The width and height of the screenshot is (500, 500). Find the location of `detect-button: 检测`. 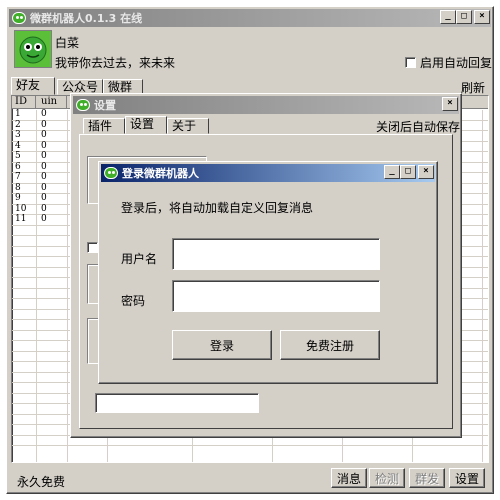

detect-button: 检测 is located at coordinates (387, 478).